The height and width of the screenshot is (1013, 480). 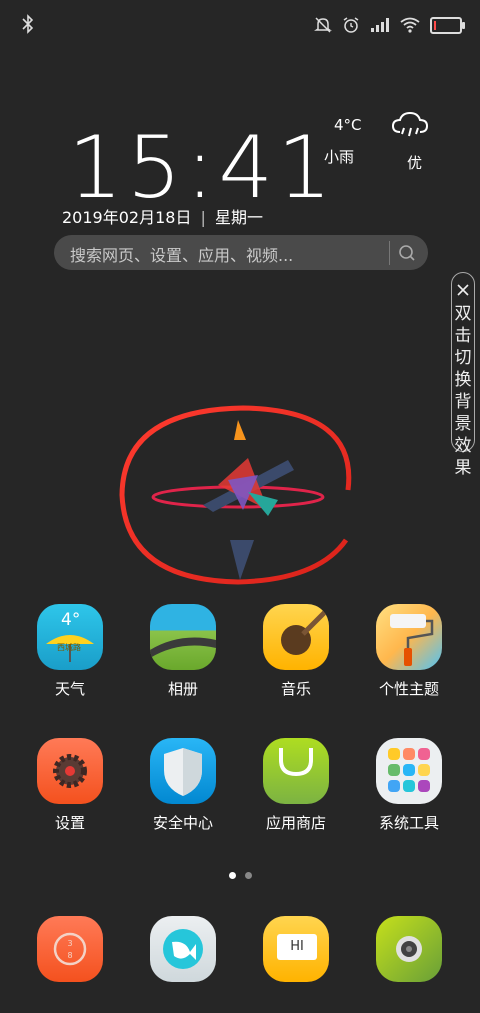 What do you see at coordinates (409, 771) in the screenshot?
I see `tools-folder-icon` at bounding box center [409, 771].